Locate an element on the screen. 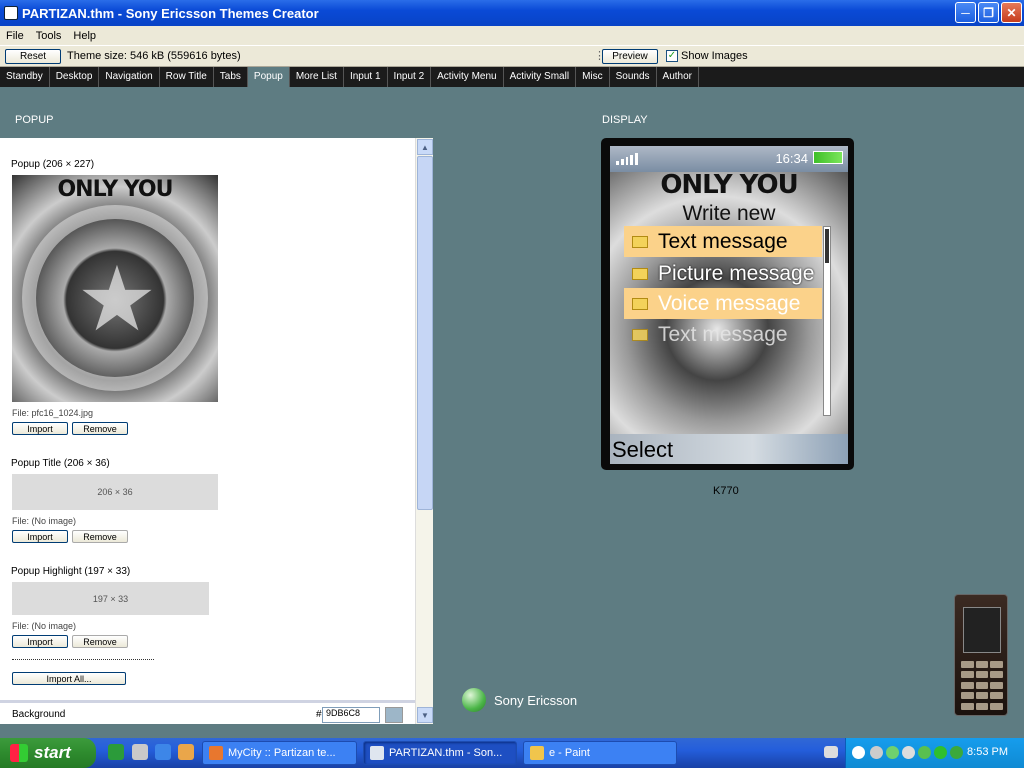 The width and height of the screenshot is (1024, 768). menu-bar: File Tools Help is located at coordinates (512, 35).